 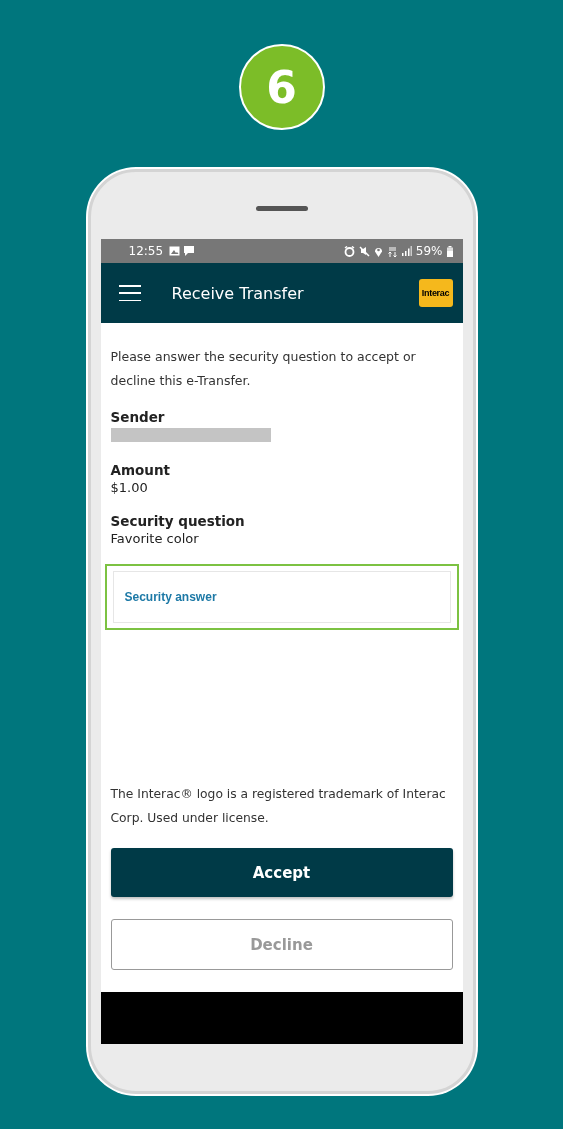 What do you see at coordinates (429, 251) in the screenshot?
I see `battery-percent: 59%` at bounding box center [429, 251].